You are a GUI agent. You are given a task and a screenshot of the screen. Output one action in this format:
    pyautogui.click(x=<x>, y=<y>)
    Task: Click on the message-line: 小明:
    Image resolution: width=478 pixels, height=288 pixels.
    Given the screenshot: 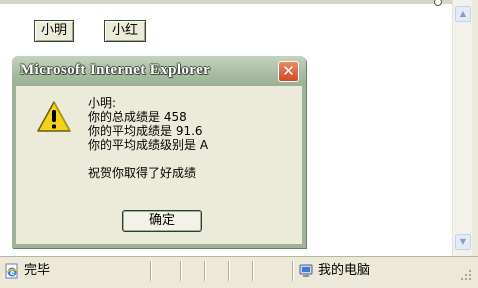 What is the action you would take?
    pyautogui.click(x=102, y=103)
    